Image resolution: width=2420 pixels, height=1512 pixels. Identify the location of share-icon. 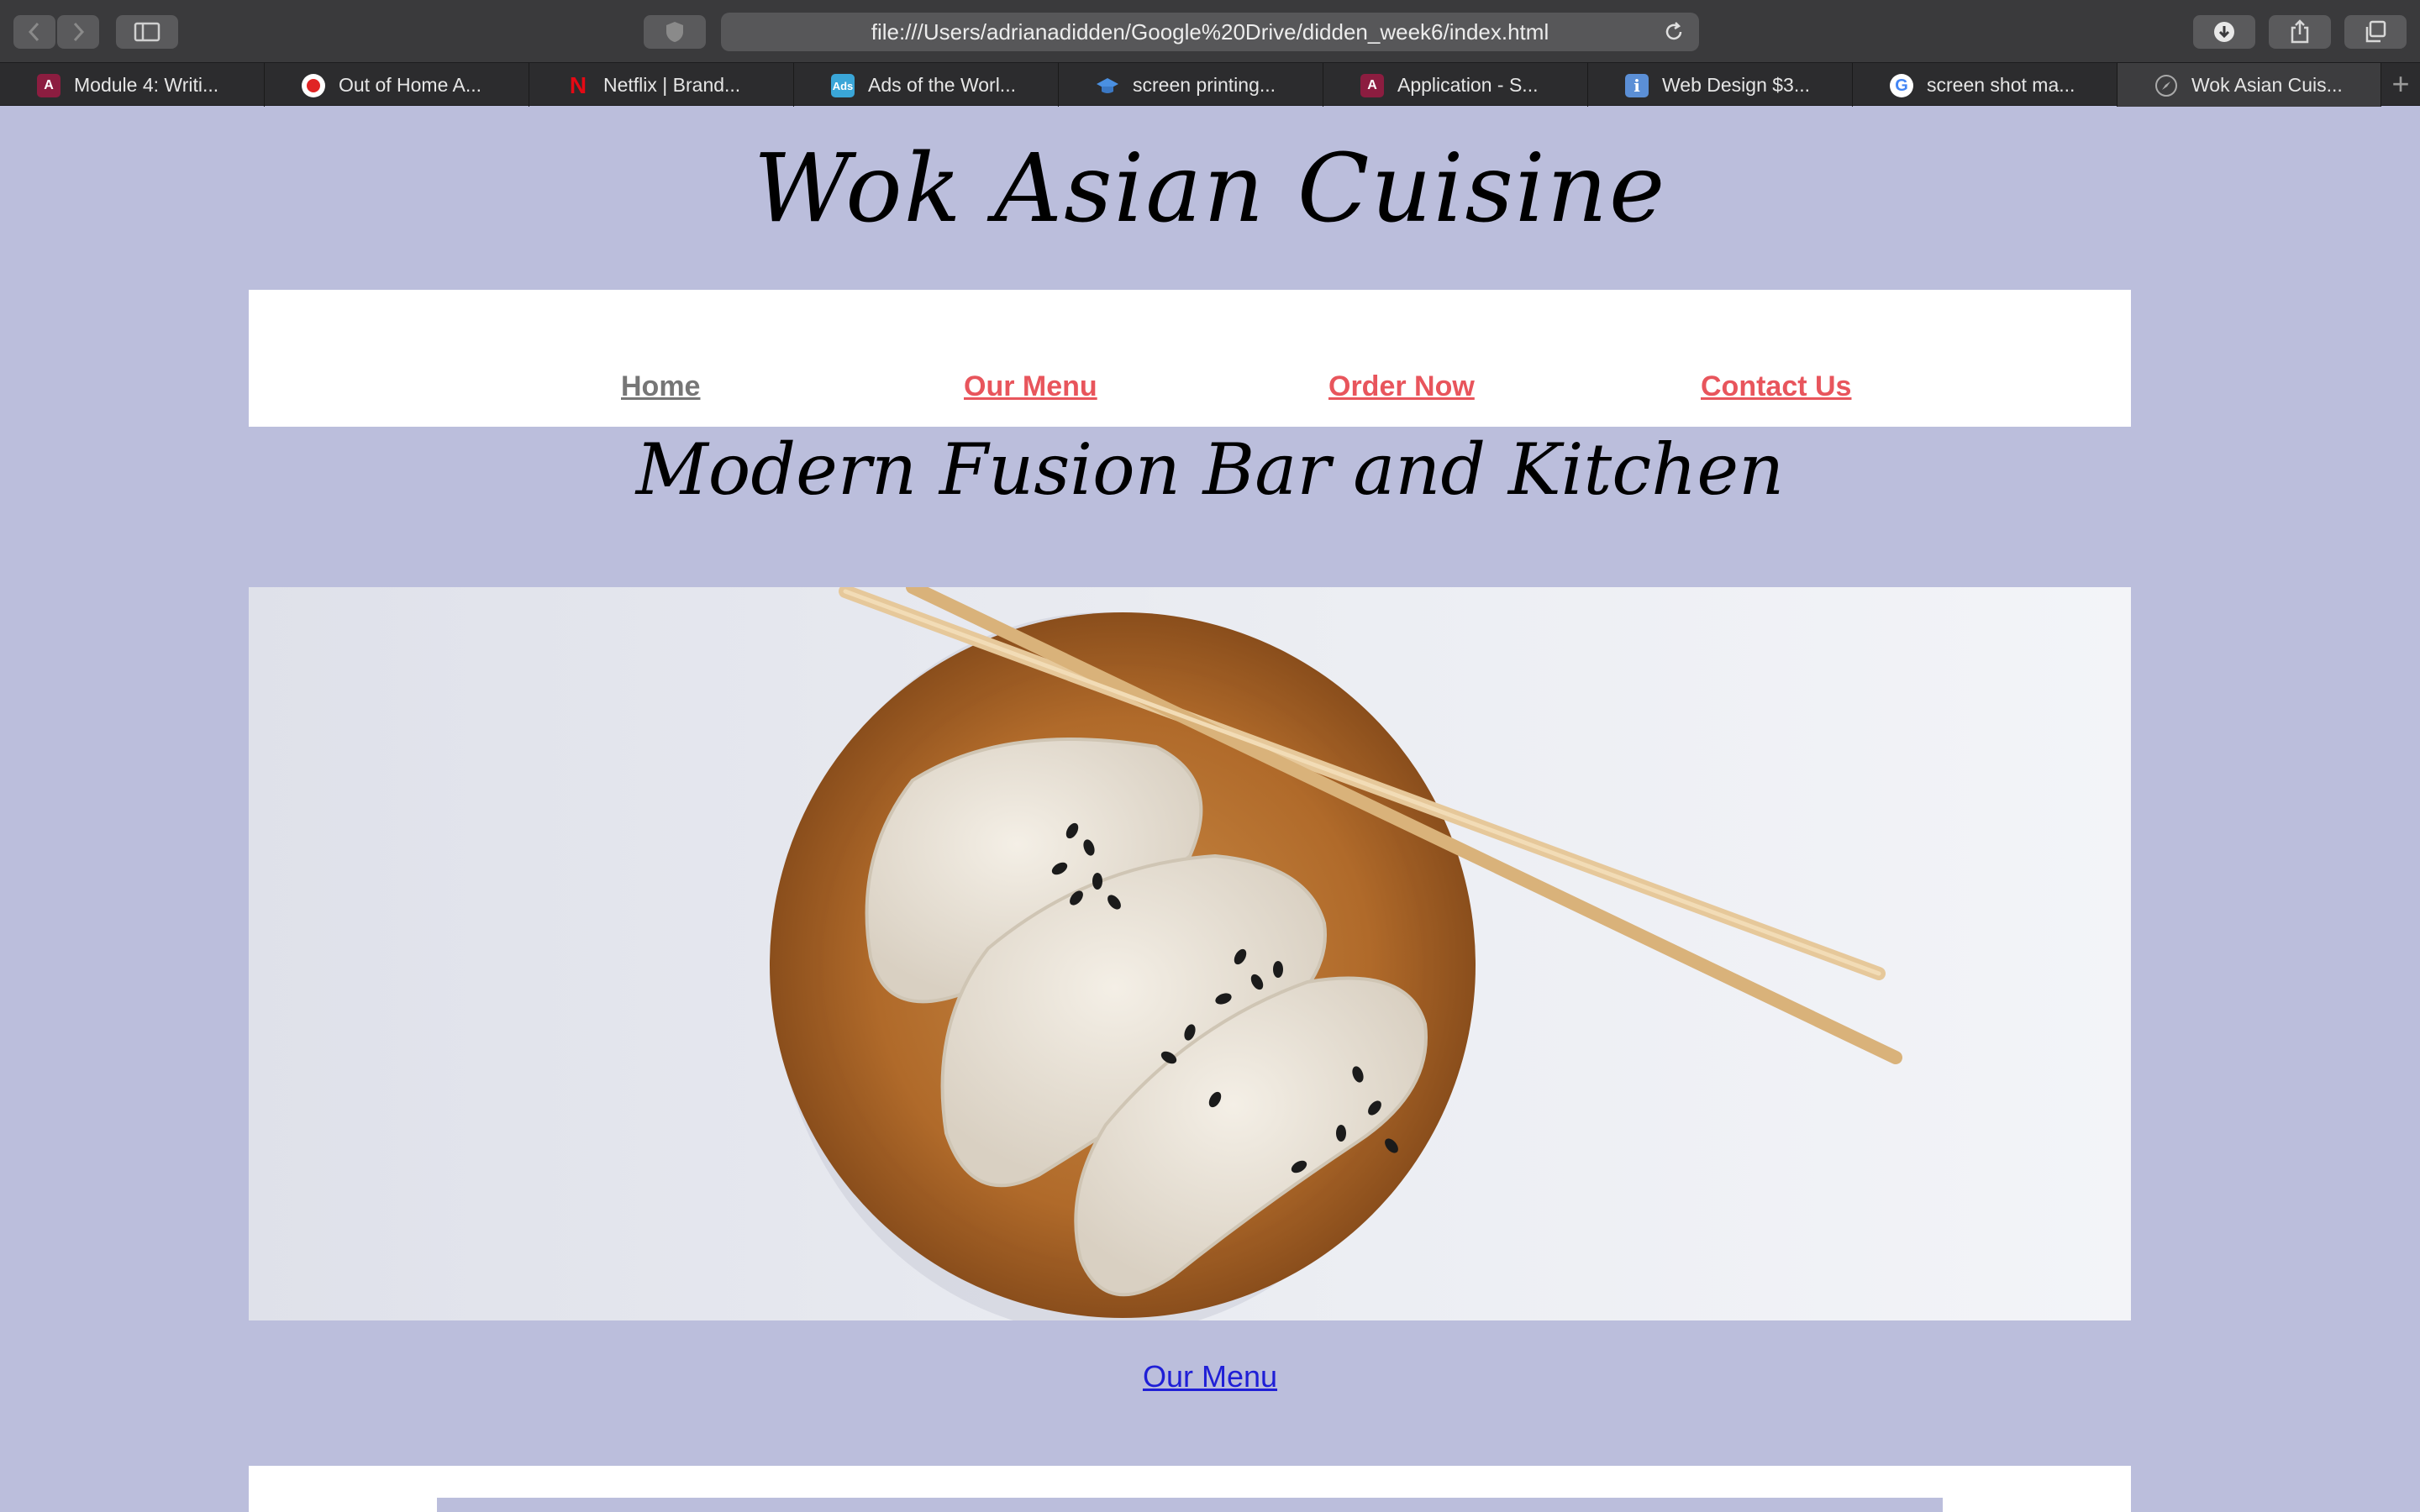
(2300, 31).